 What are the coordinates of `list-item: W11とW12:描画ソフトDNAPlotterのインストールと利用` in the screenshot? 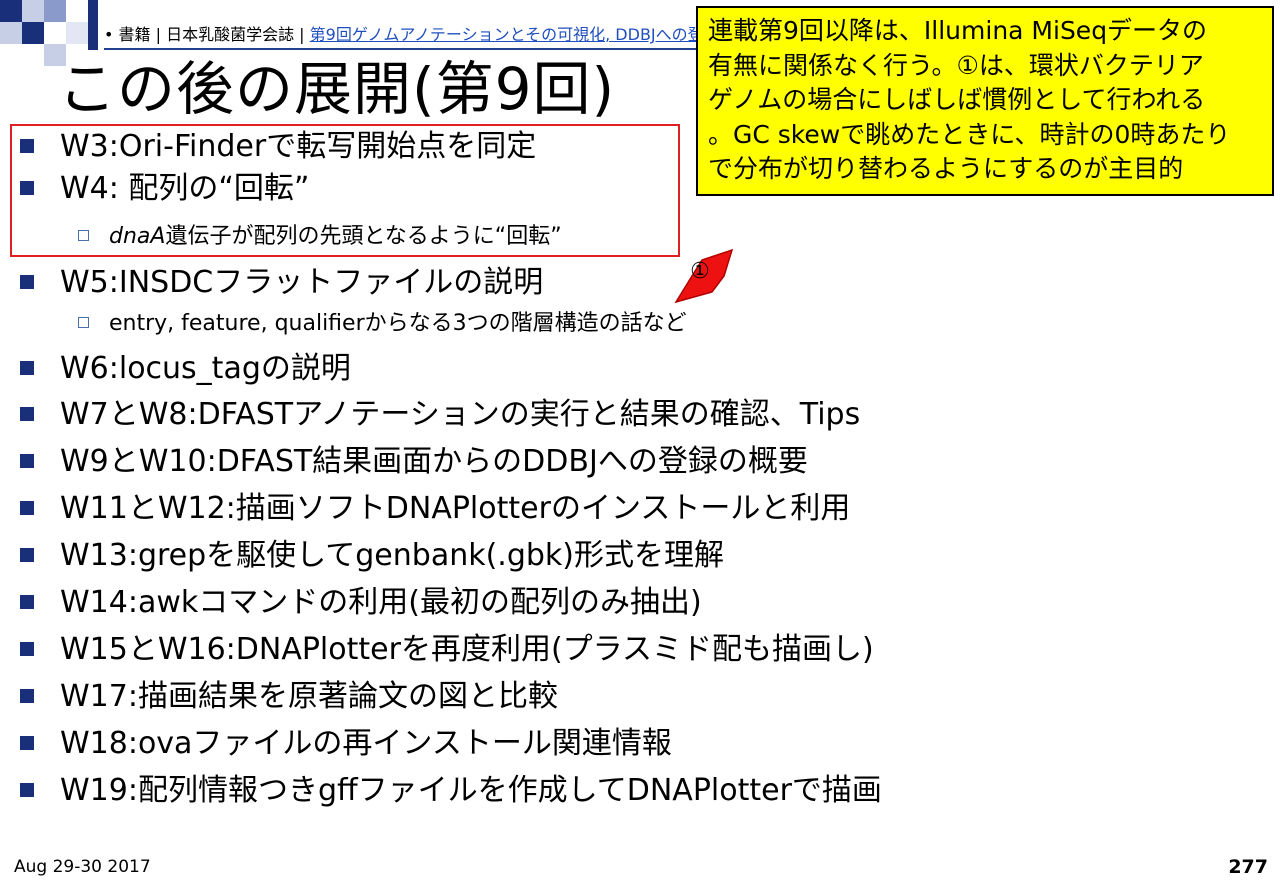 It's located at (435, 509).